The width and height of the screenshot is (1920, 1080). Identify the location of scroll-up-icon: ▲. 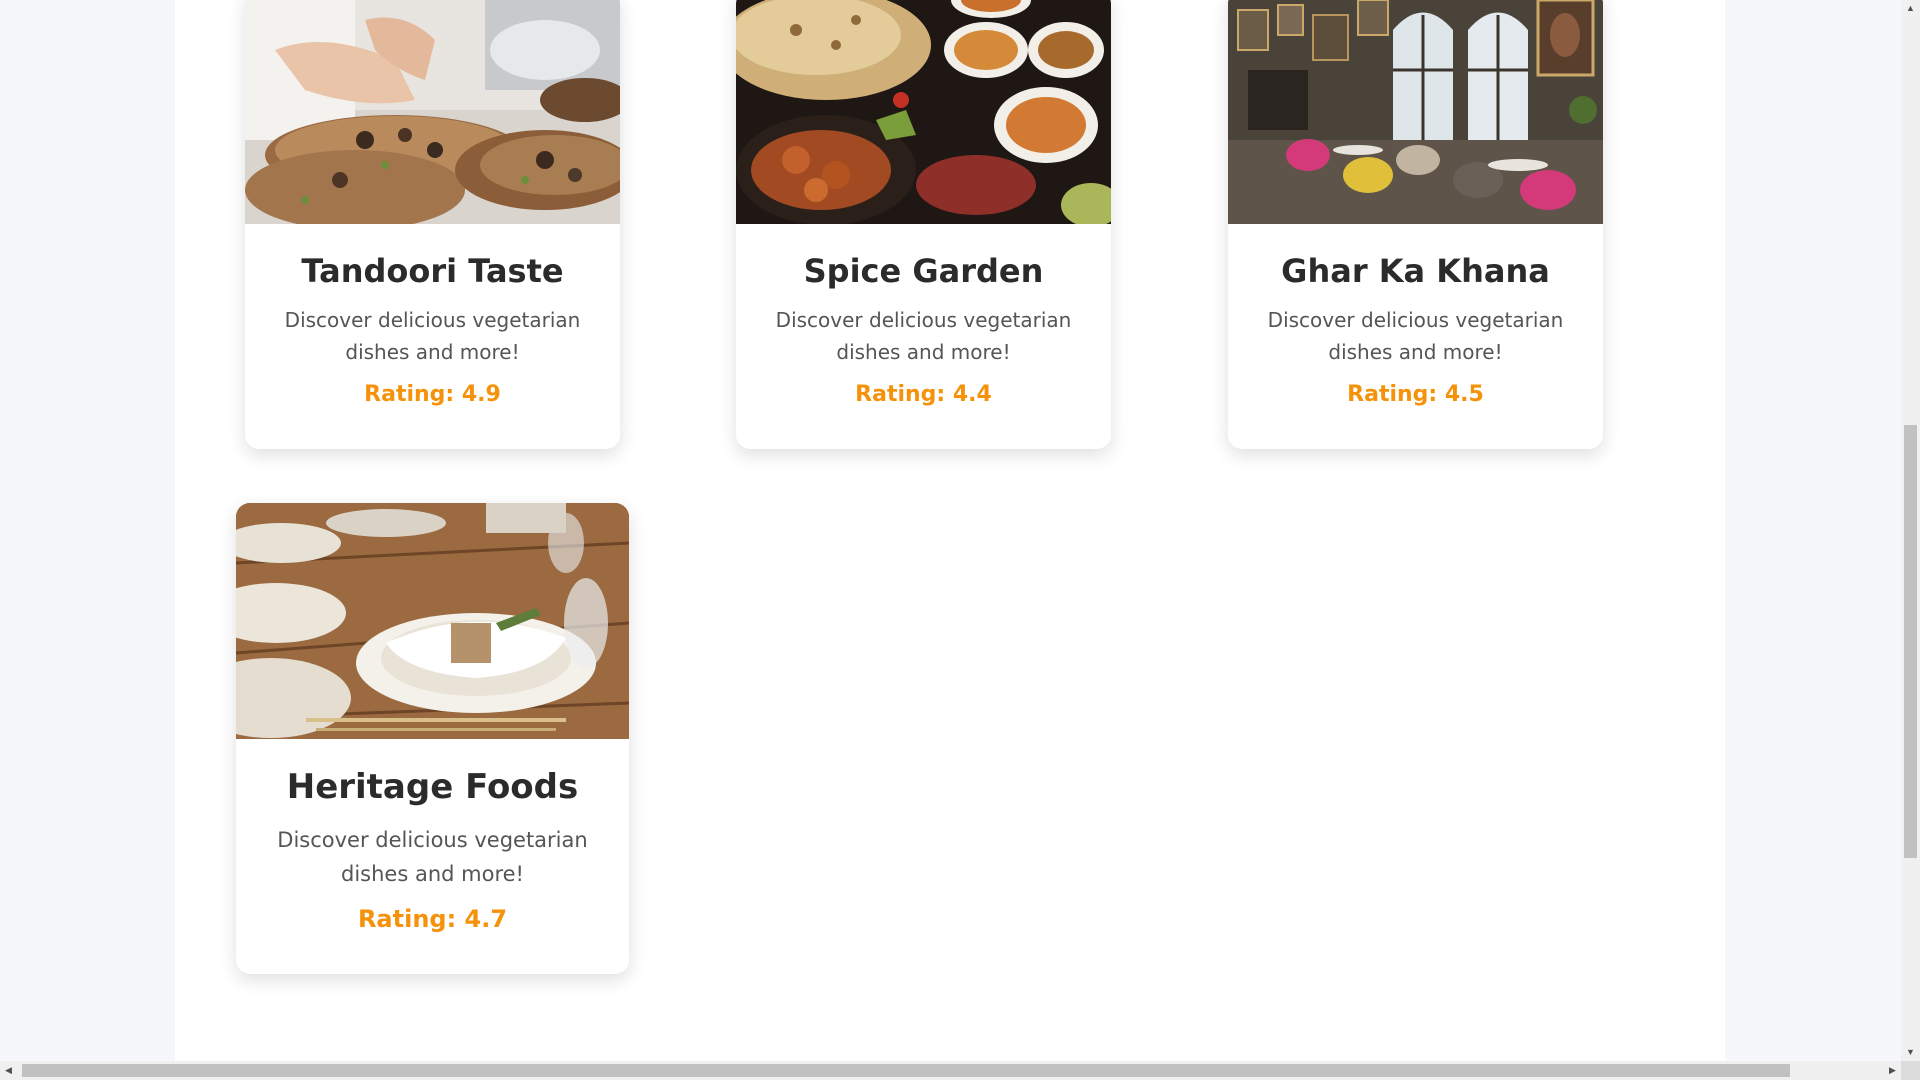
(1910, 8).